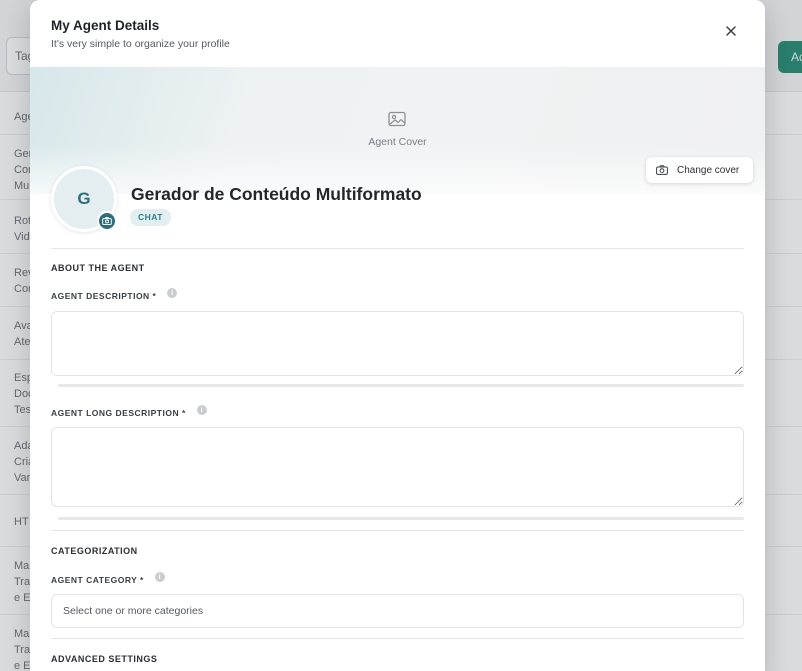 This screenshot has height=671, width=802. I want to click on section-title-advanced: ADVANCED SETTINGS, so click(104, 659).